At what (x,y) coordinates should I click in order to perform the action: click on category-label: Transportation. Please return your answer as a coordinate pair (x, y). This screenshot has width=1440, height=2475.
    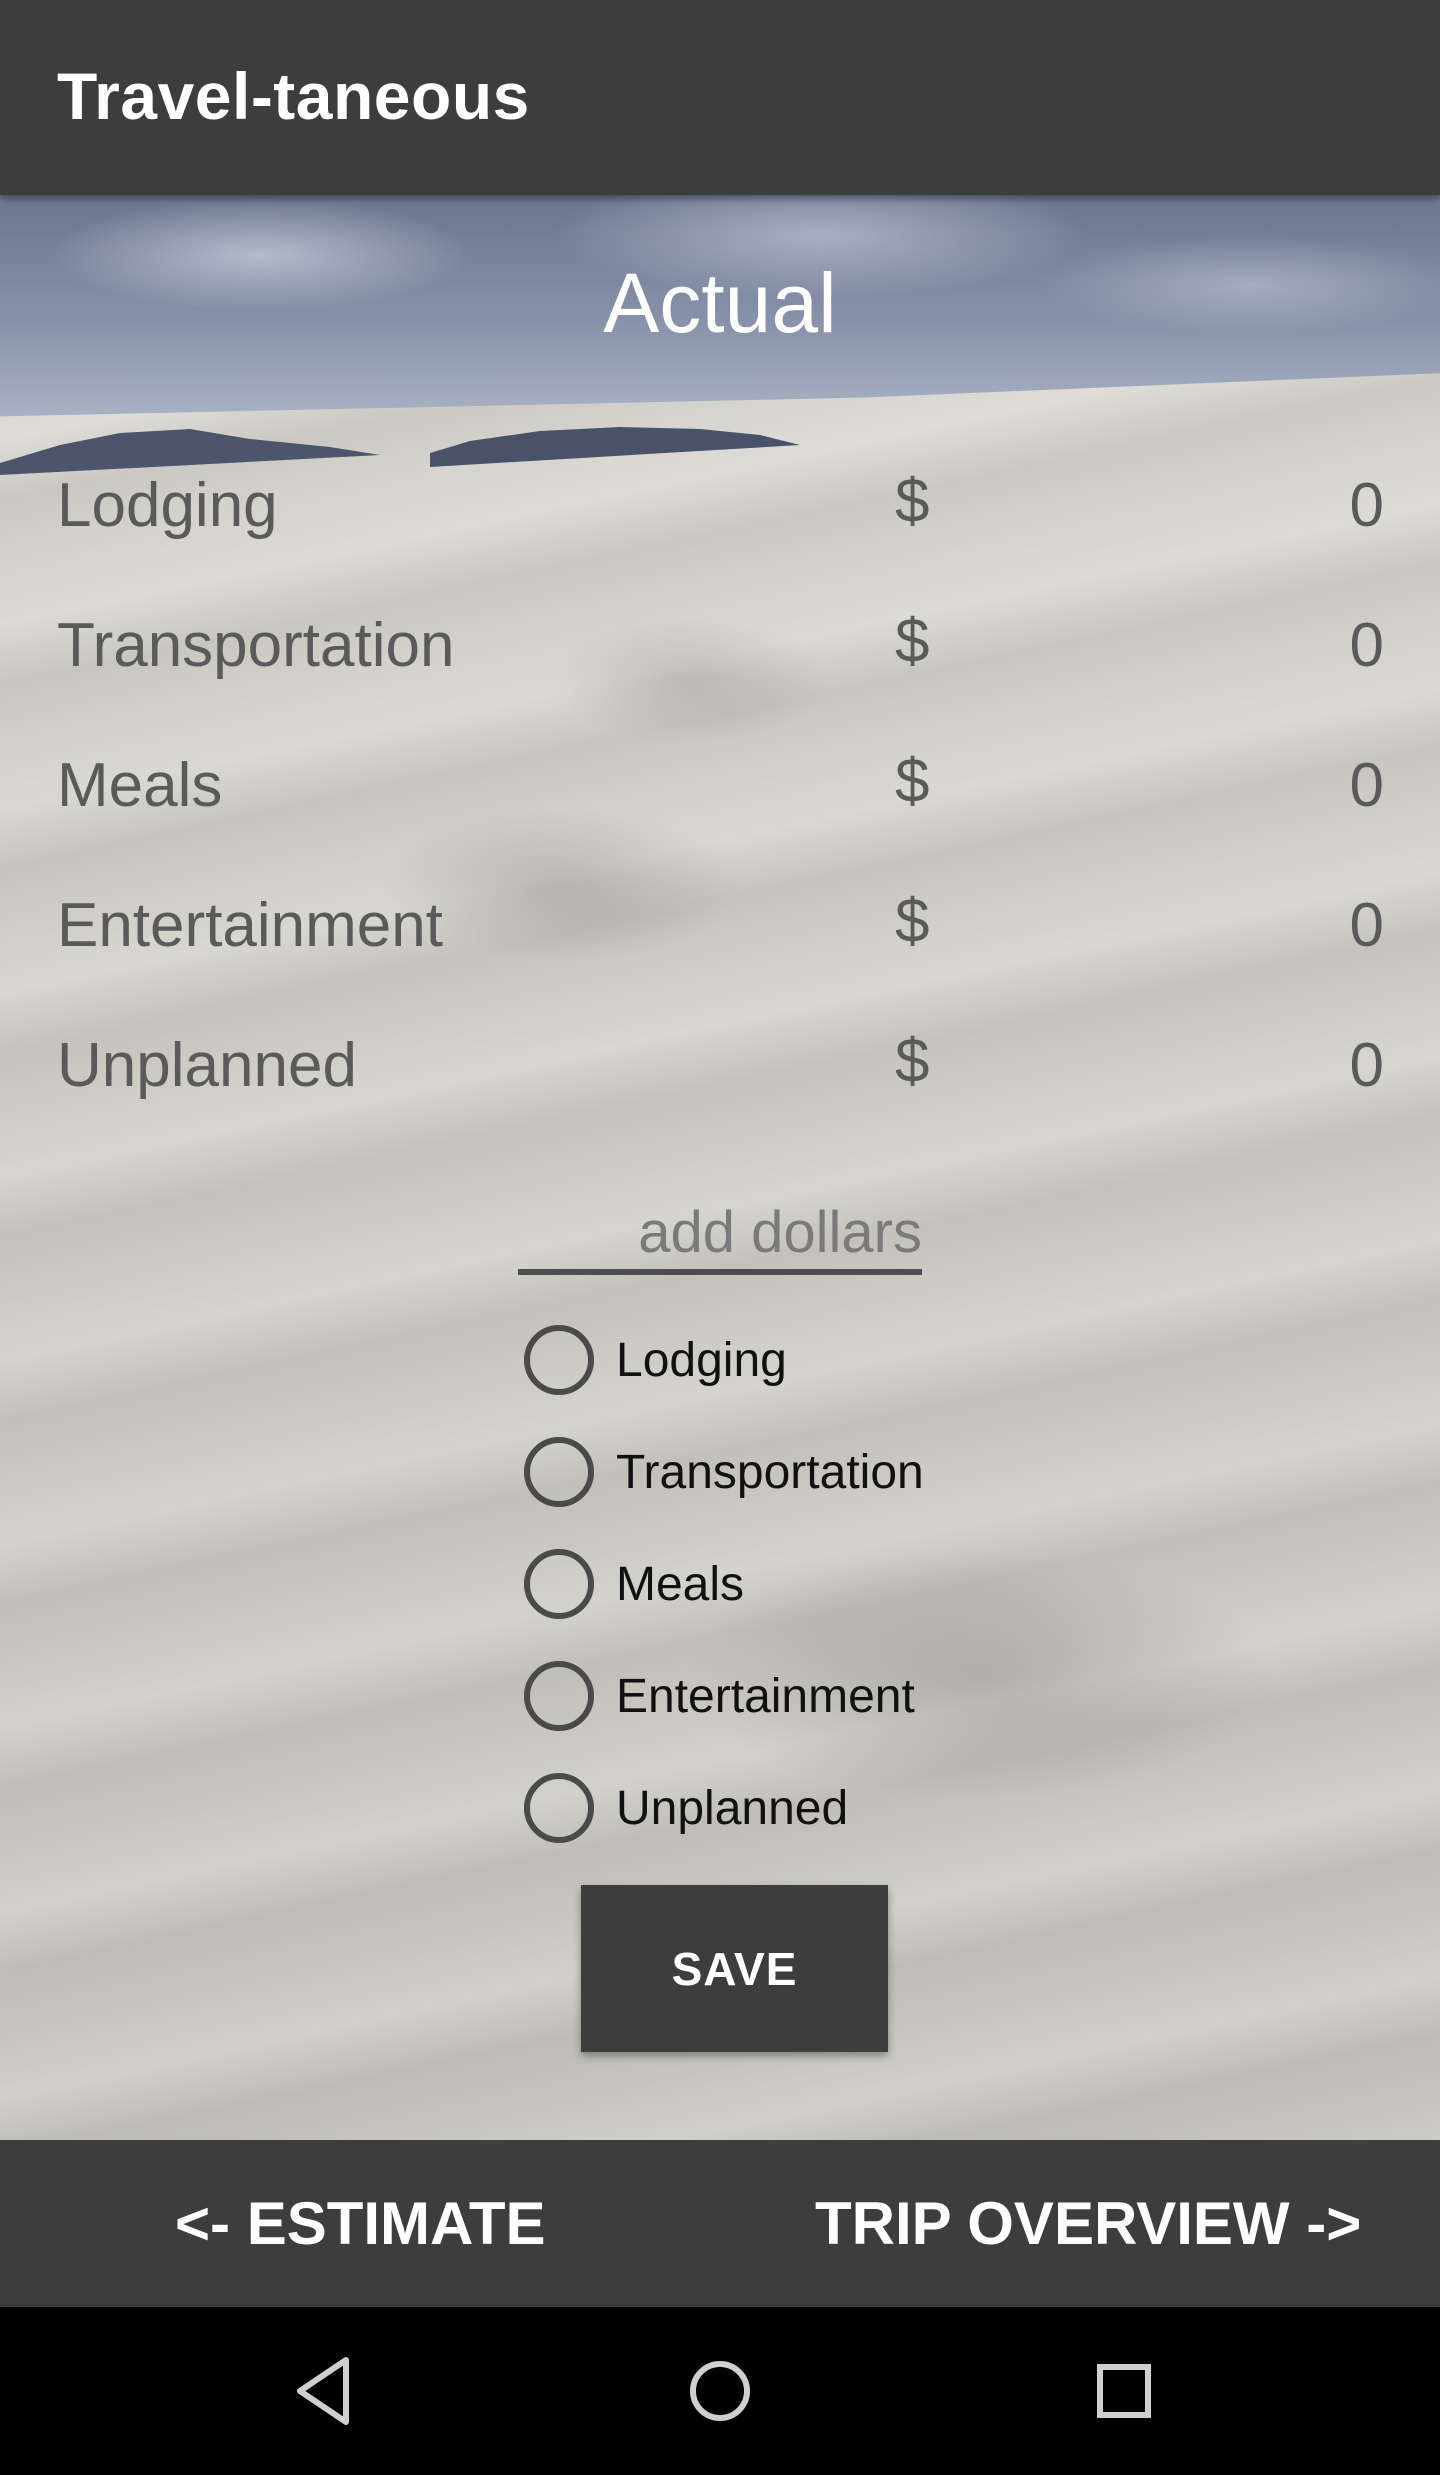
    Looking at the image, I should click on (256, 645).